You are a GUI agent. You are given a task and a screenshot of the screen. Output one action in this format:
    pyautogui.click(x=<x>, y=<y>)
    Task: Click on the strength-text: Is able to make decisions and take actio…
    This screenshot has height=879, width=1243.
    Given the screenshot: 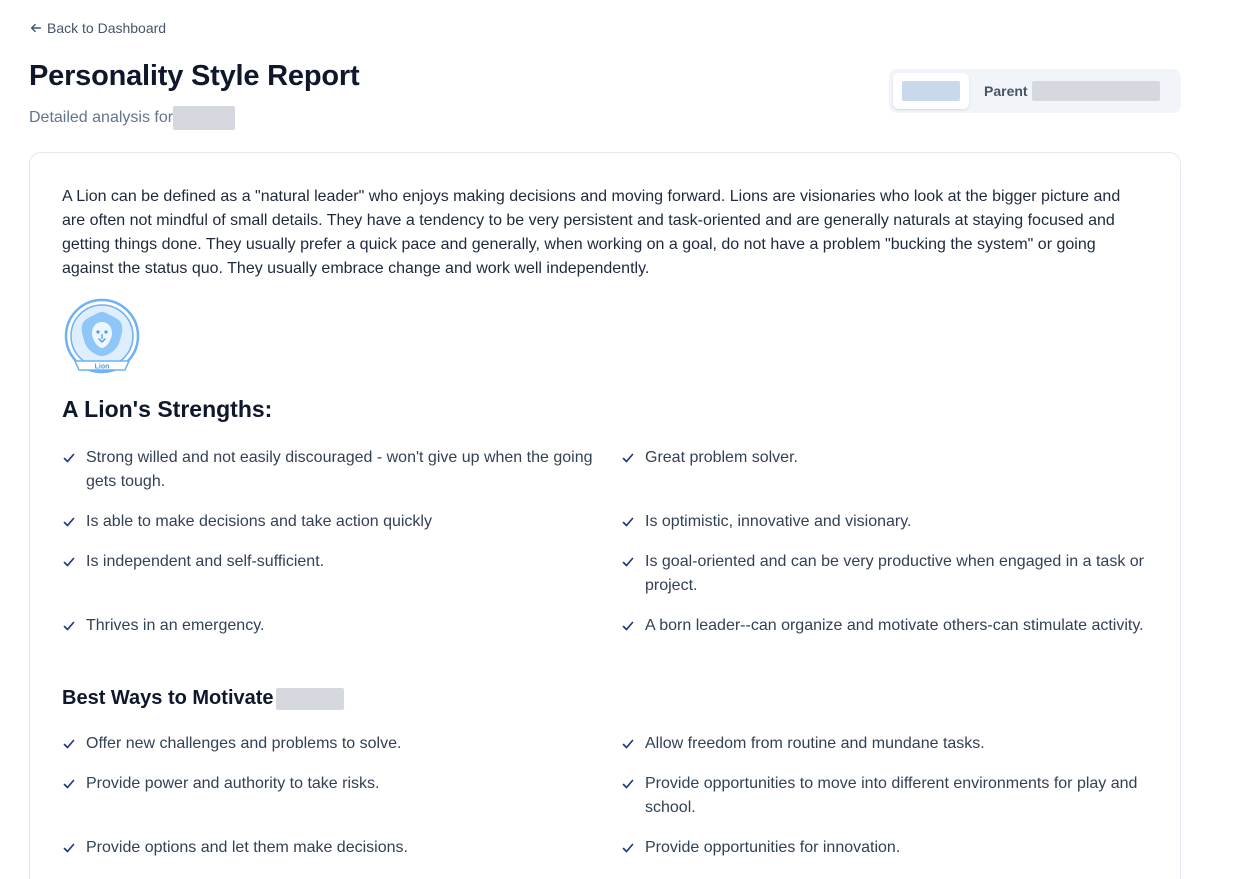 What is the action you would take?
    pyautogui.click(x=259, y=521)
    